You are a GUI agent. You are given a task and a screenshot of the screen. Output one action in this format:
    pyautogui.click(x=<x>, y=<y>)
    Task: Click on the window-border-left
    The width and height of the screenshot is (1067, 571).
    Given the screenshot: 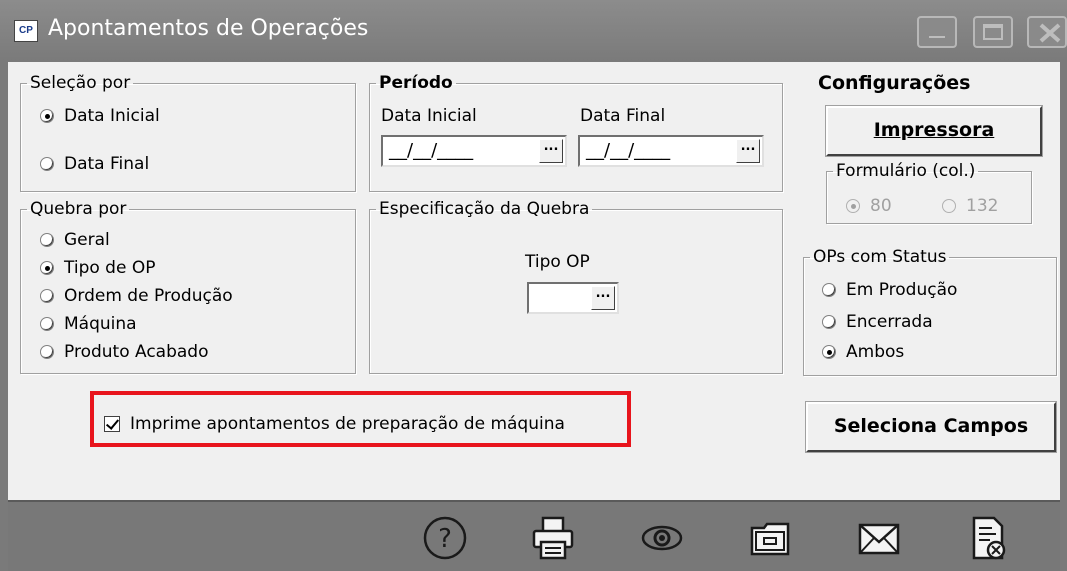 What is the action you would take?
    pyautogui.click(x=4, y=316)
    